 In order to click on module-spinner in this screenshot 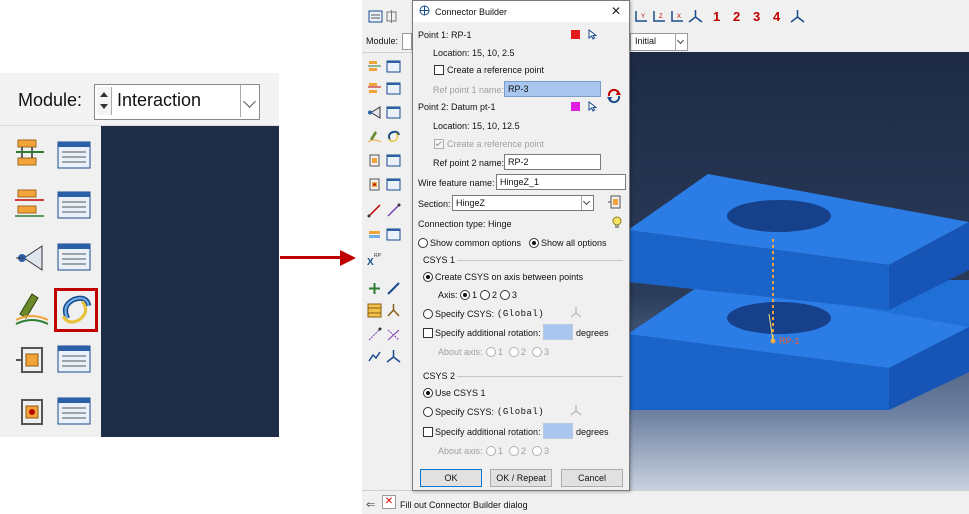, I will do `click(104, 101)`.